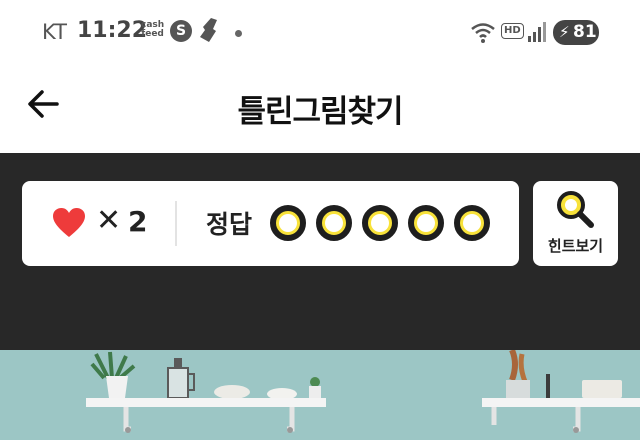 The image size is (640, 440). What do you see at coordinates (575, 209) in the screenshot?
I see `magnifier-icon` at bounding box center [575, 209].